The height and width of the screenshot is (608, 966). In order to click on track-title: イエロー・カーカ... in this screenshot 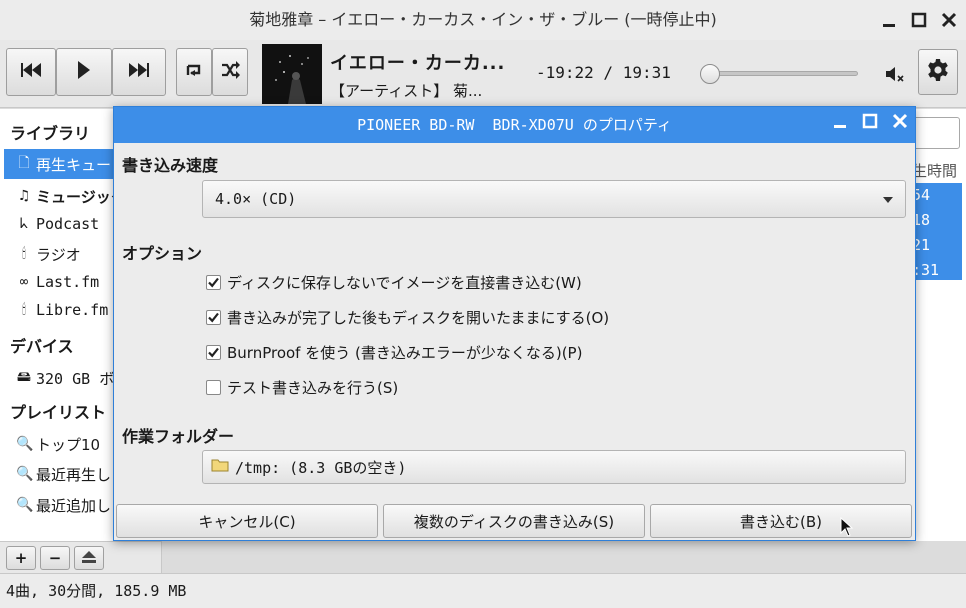, I will do `click(418, 63)`.